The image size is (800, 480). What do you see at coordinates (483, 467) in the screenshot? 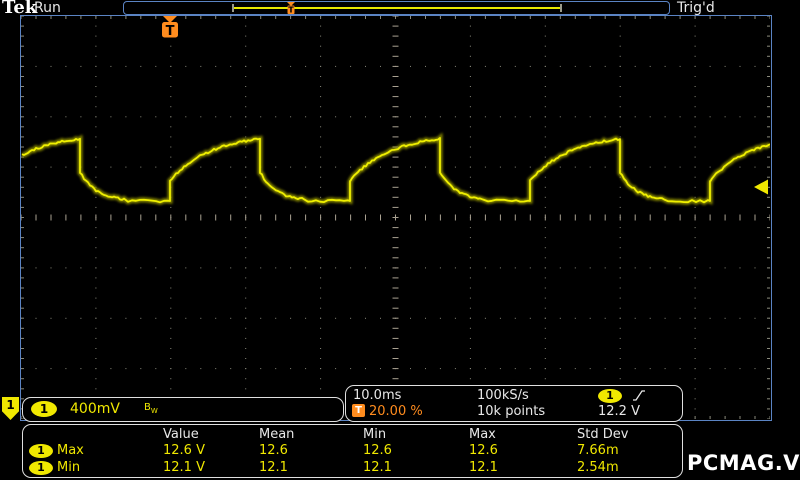
I see `meas-max: 12.1` at bounding box center [483, 467].